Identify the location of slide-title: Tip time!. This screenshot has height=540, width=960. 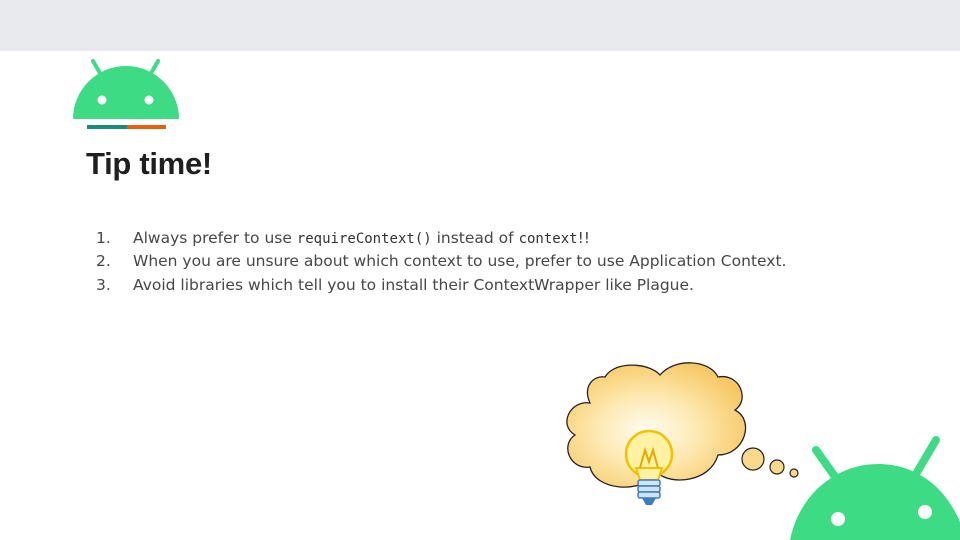
(149, 163).